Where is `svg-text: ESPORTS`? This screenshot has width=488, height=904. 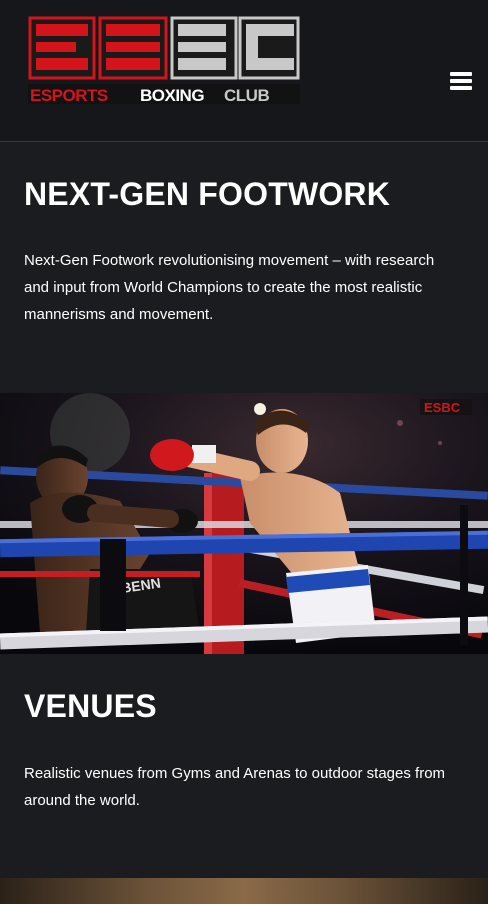 svg-text: ESPORTS is located at coordinates (69, 95).